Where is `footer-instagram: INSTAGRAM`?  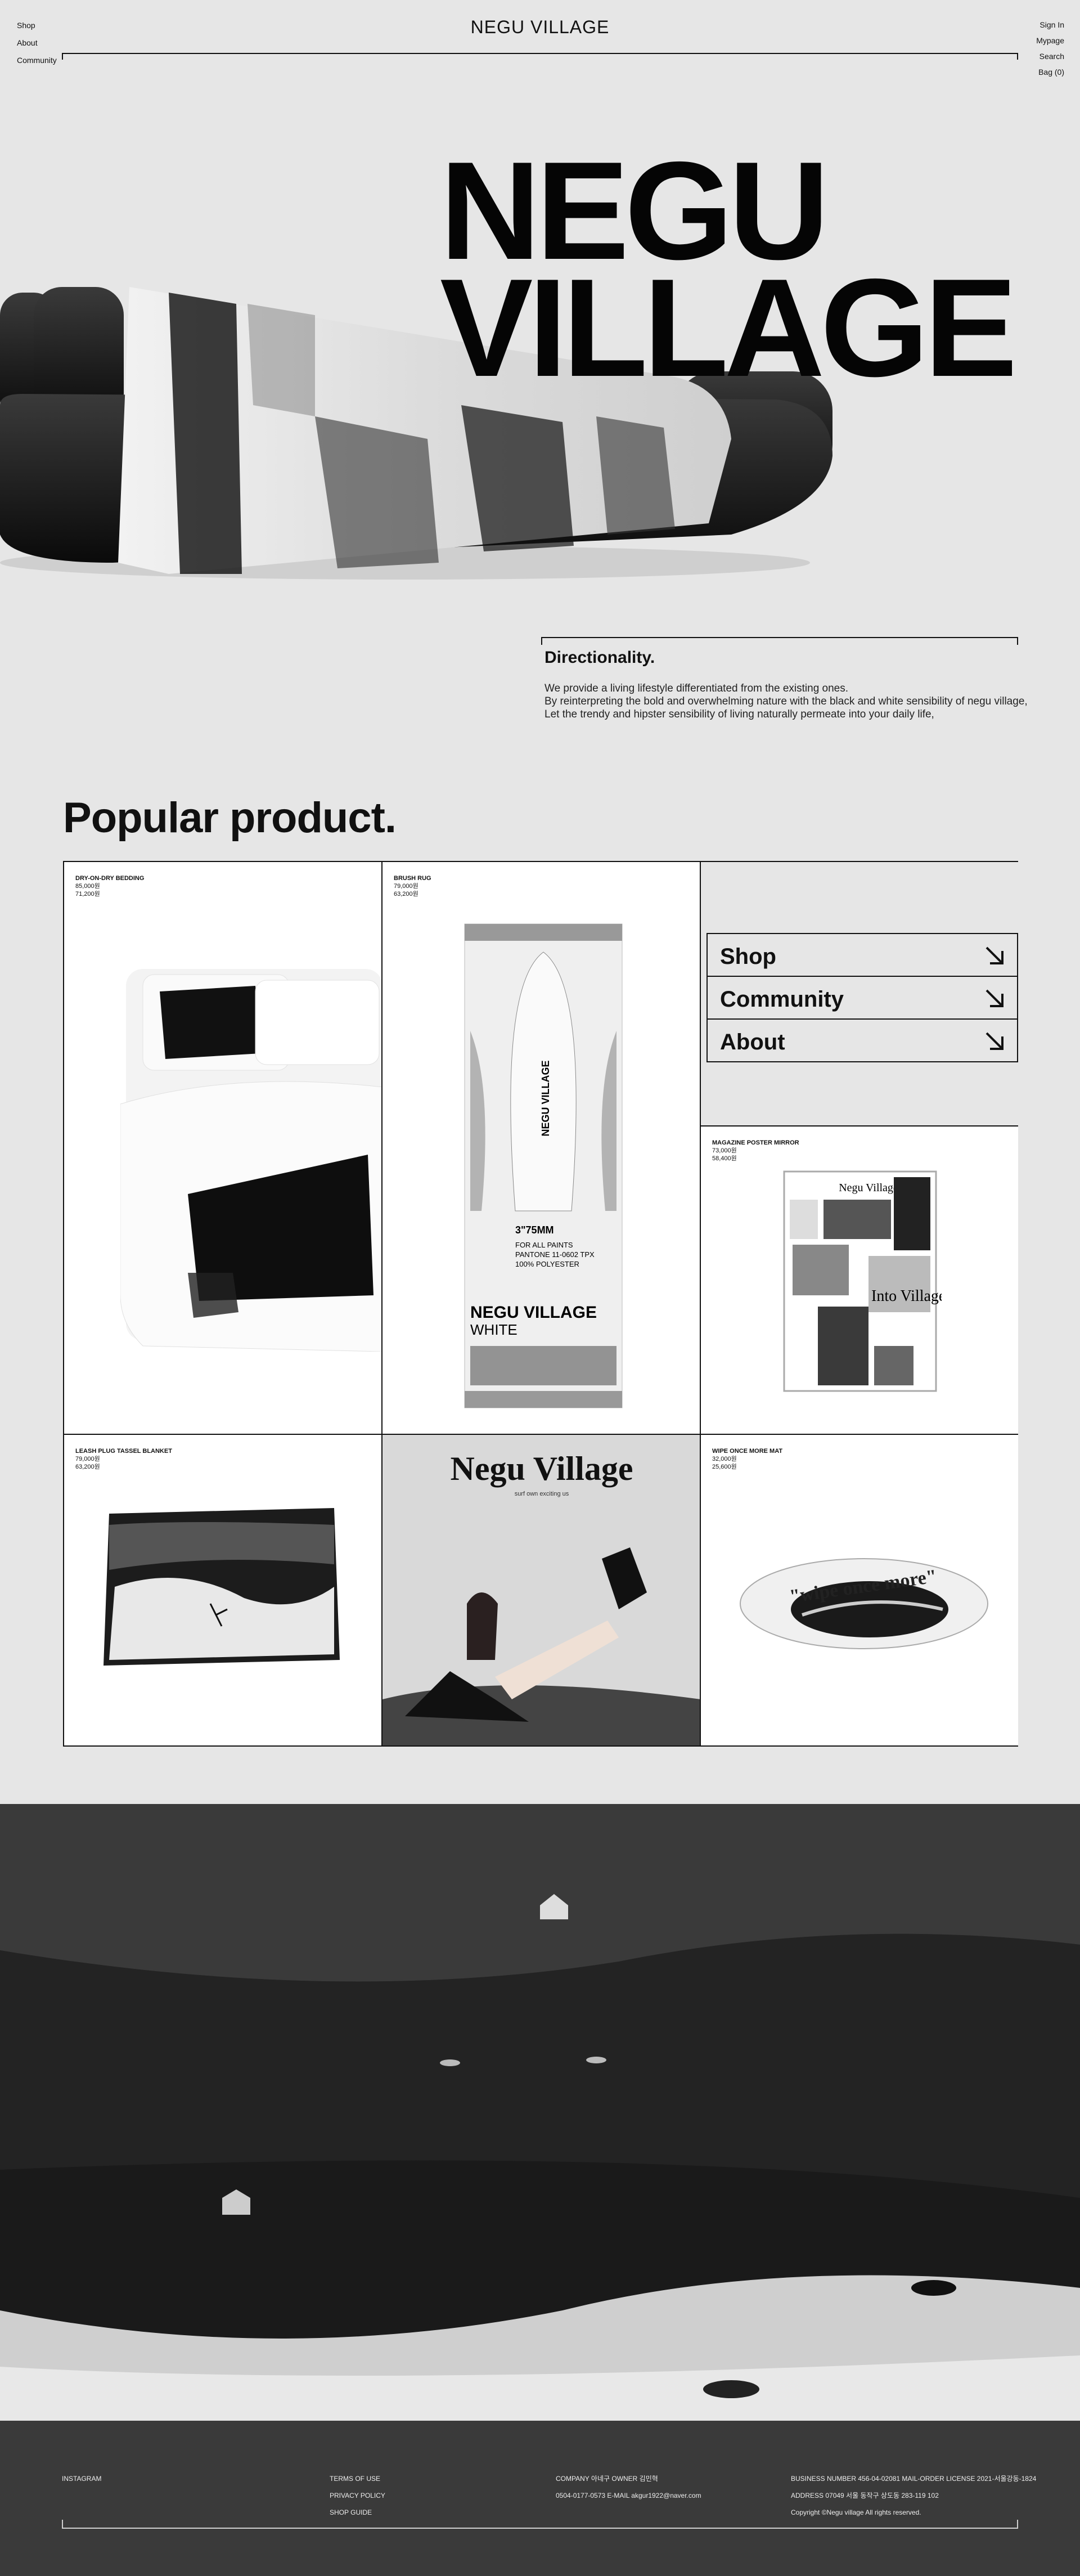 footer-instagram: INSTAGRAM is located at coordinates (81, 2478).